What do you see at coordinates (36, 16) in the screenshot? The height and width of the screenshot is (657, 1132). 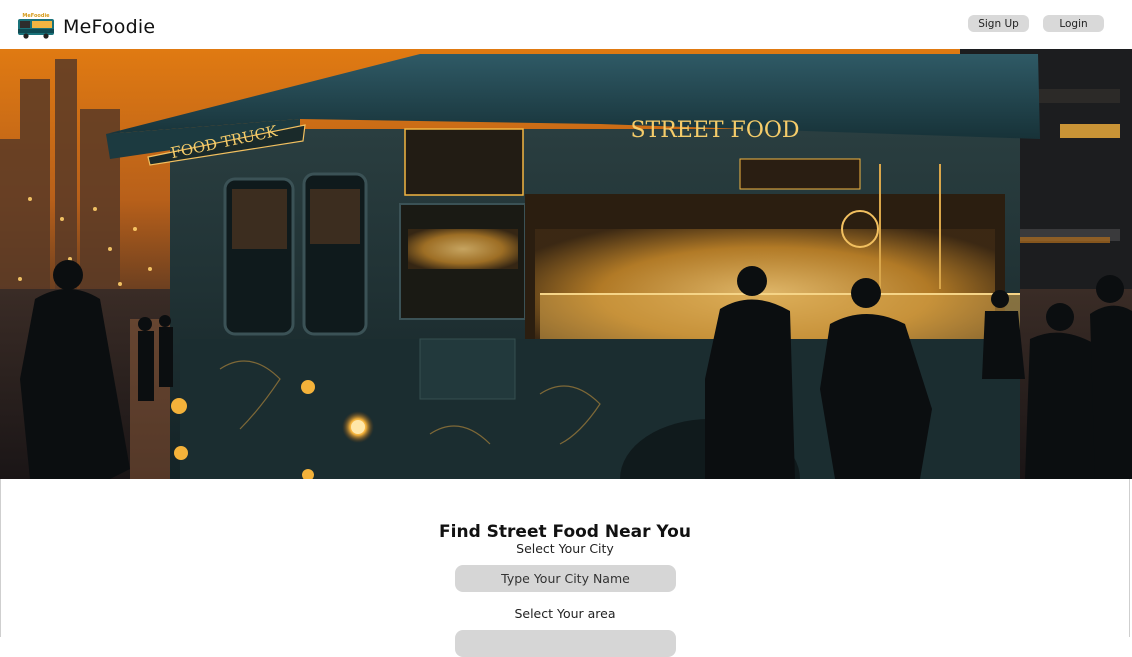 I see `svg-text: MeFoodie` at bounding box center [36, 16].